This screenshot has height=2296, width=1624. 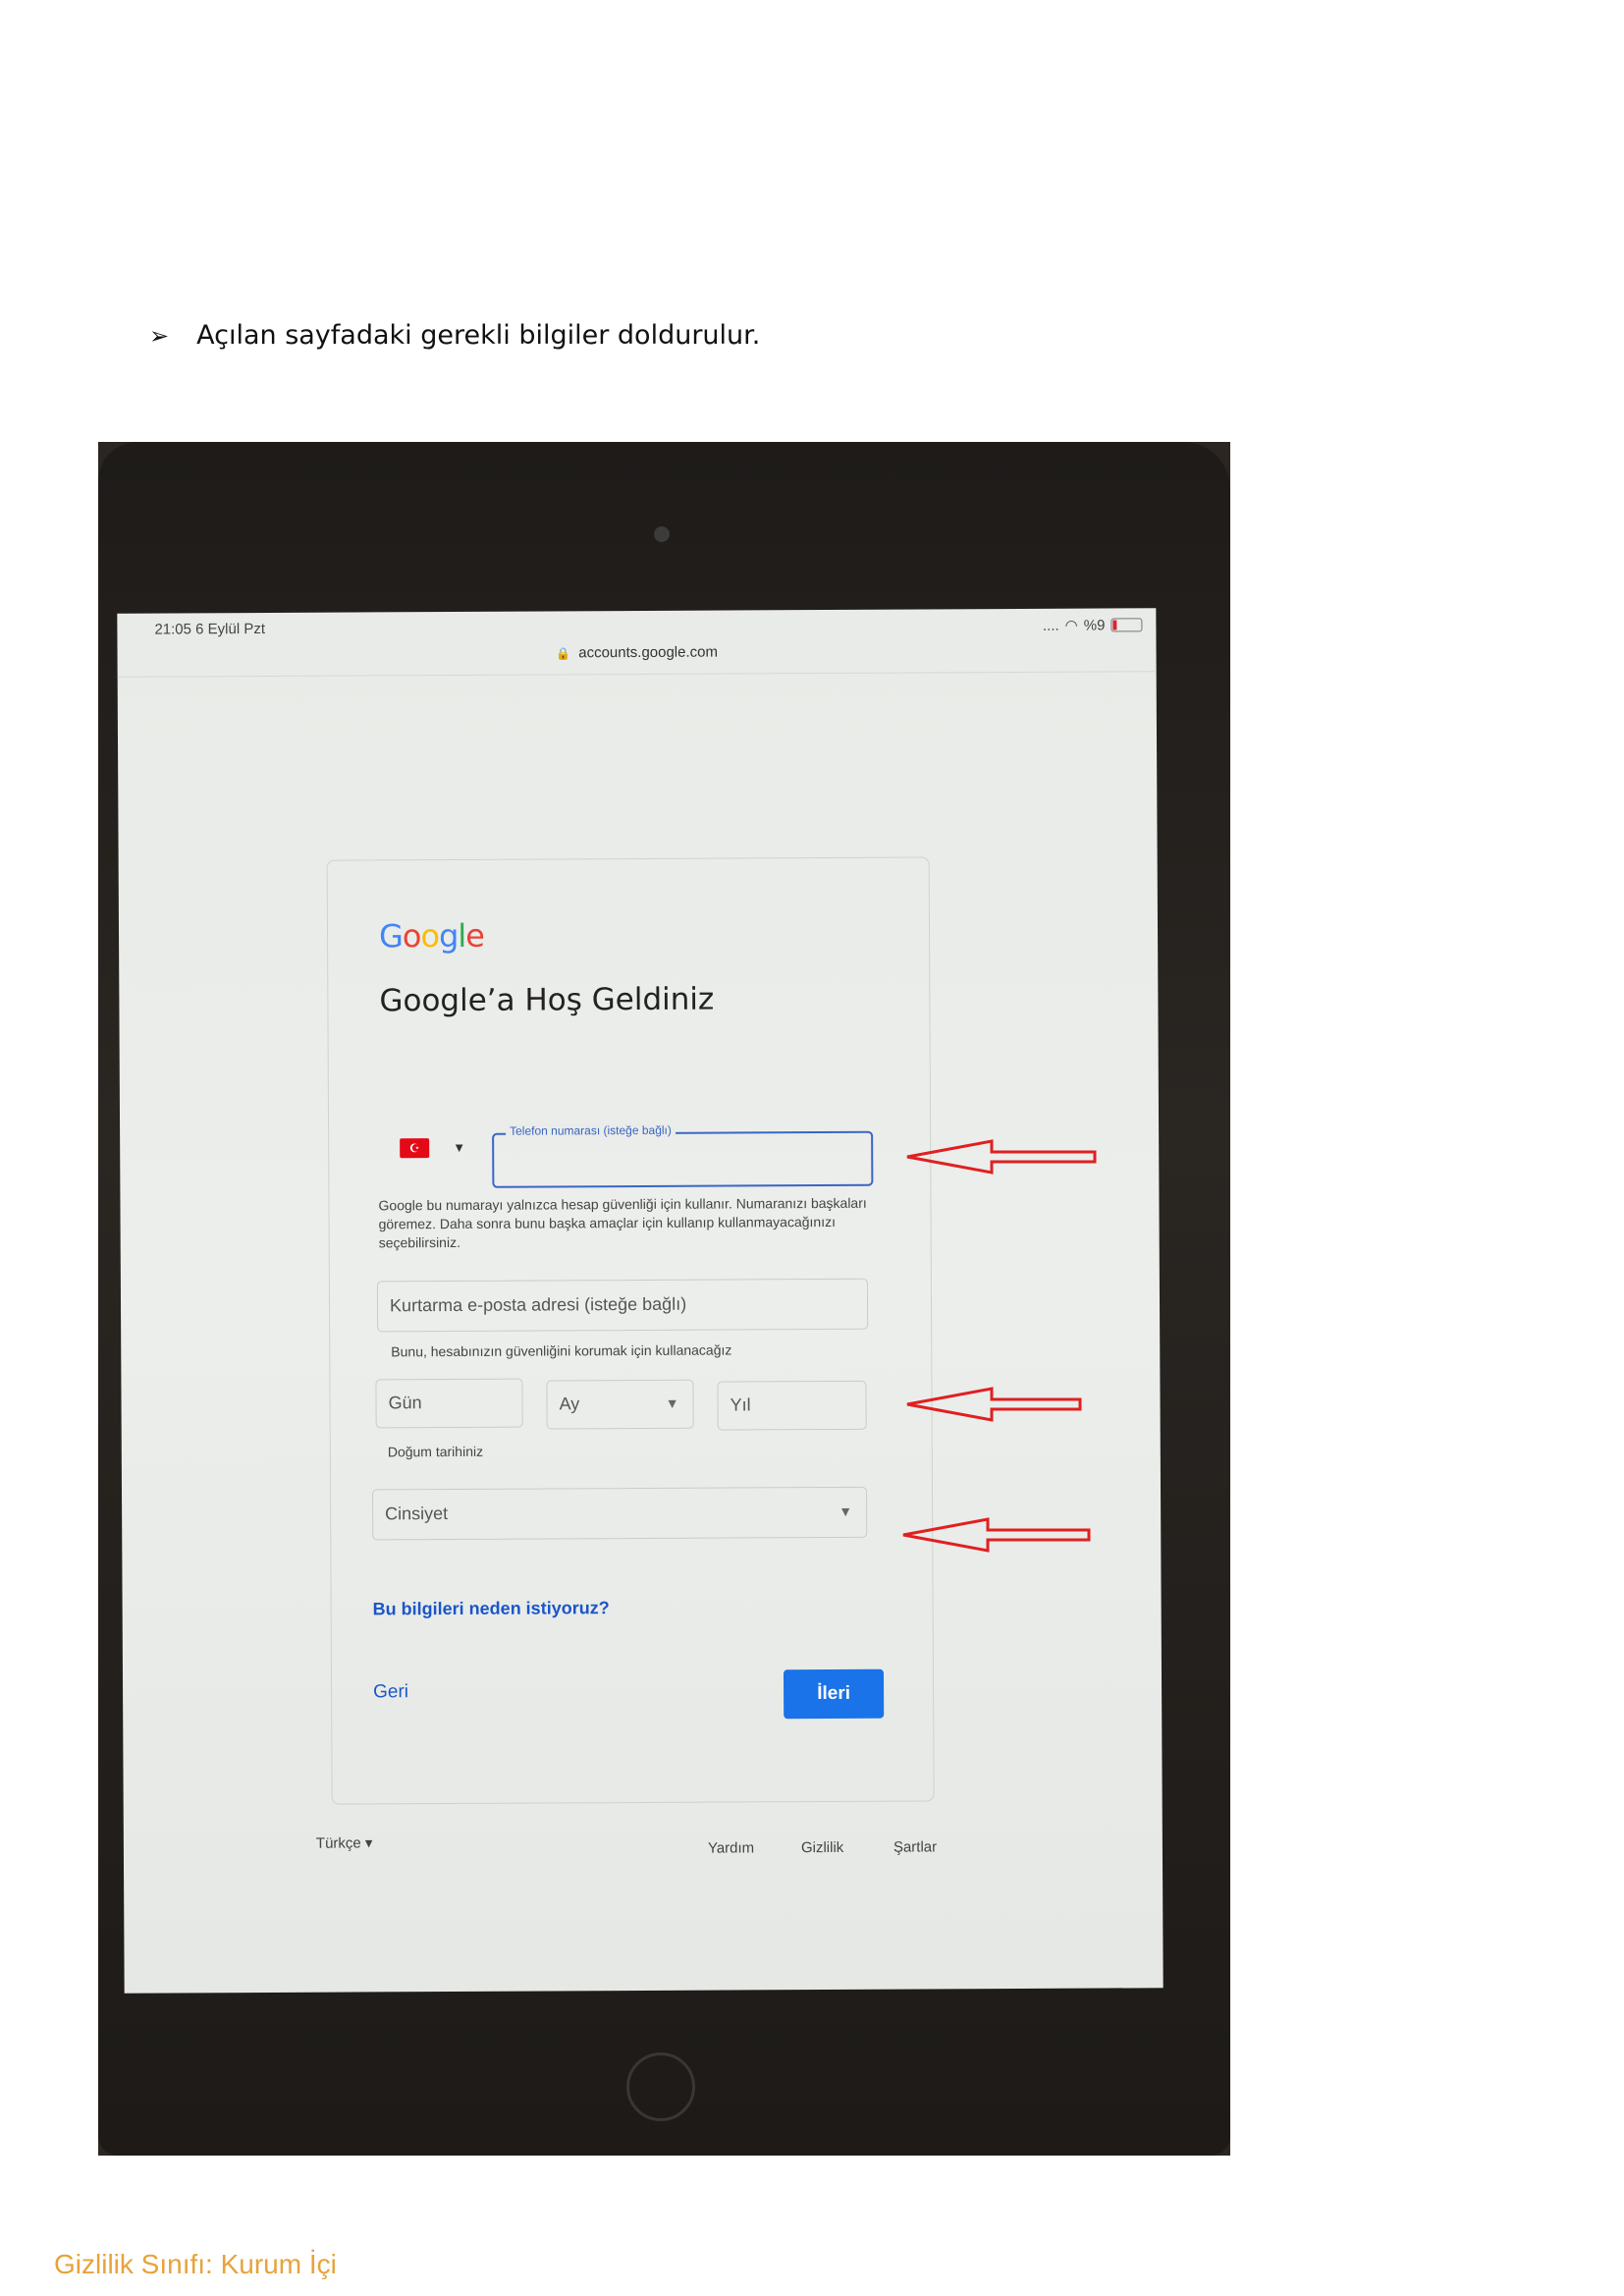 What do you see at coordinates (435, 1451) in the screenshot?
I see `dob-help-text: Doğum tarihiniz` at bounding box center [435, 1451].